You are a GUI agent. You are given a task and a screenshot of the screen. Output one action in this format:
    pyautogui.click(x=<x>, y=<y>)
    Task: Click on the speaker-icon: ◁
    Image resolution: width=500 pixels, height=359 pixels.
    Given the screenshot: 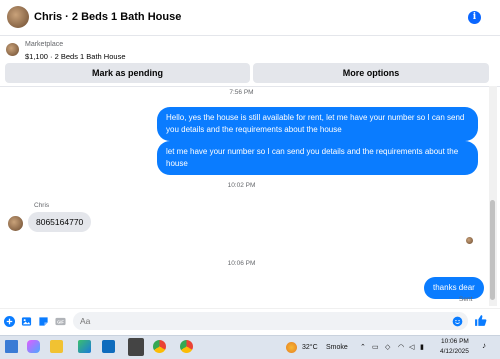 What is the action you would take?
    pyautogui.click(x=411, y=347)
    